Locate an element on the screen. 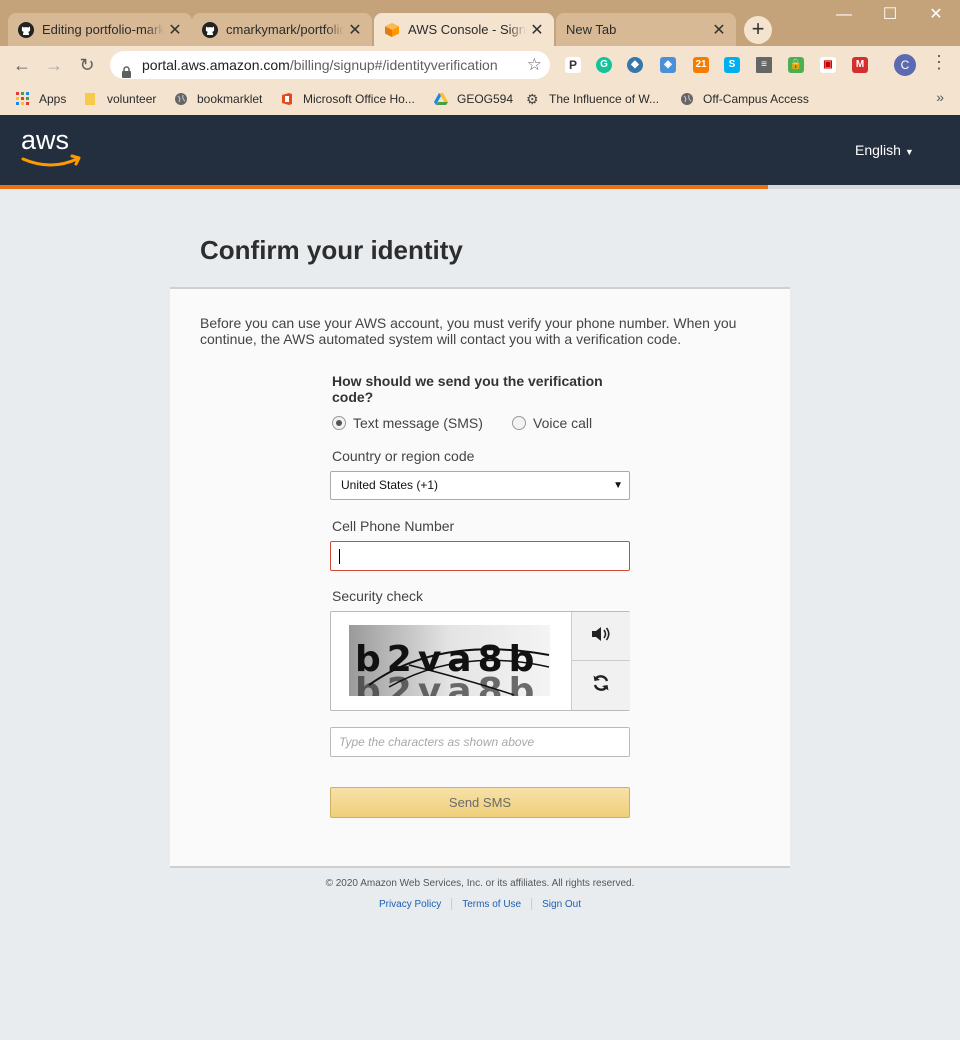 The height and width of the screenshot is (1040, 960). refresh-icon is located at coordinates (601, 685).